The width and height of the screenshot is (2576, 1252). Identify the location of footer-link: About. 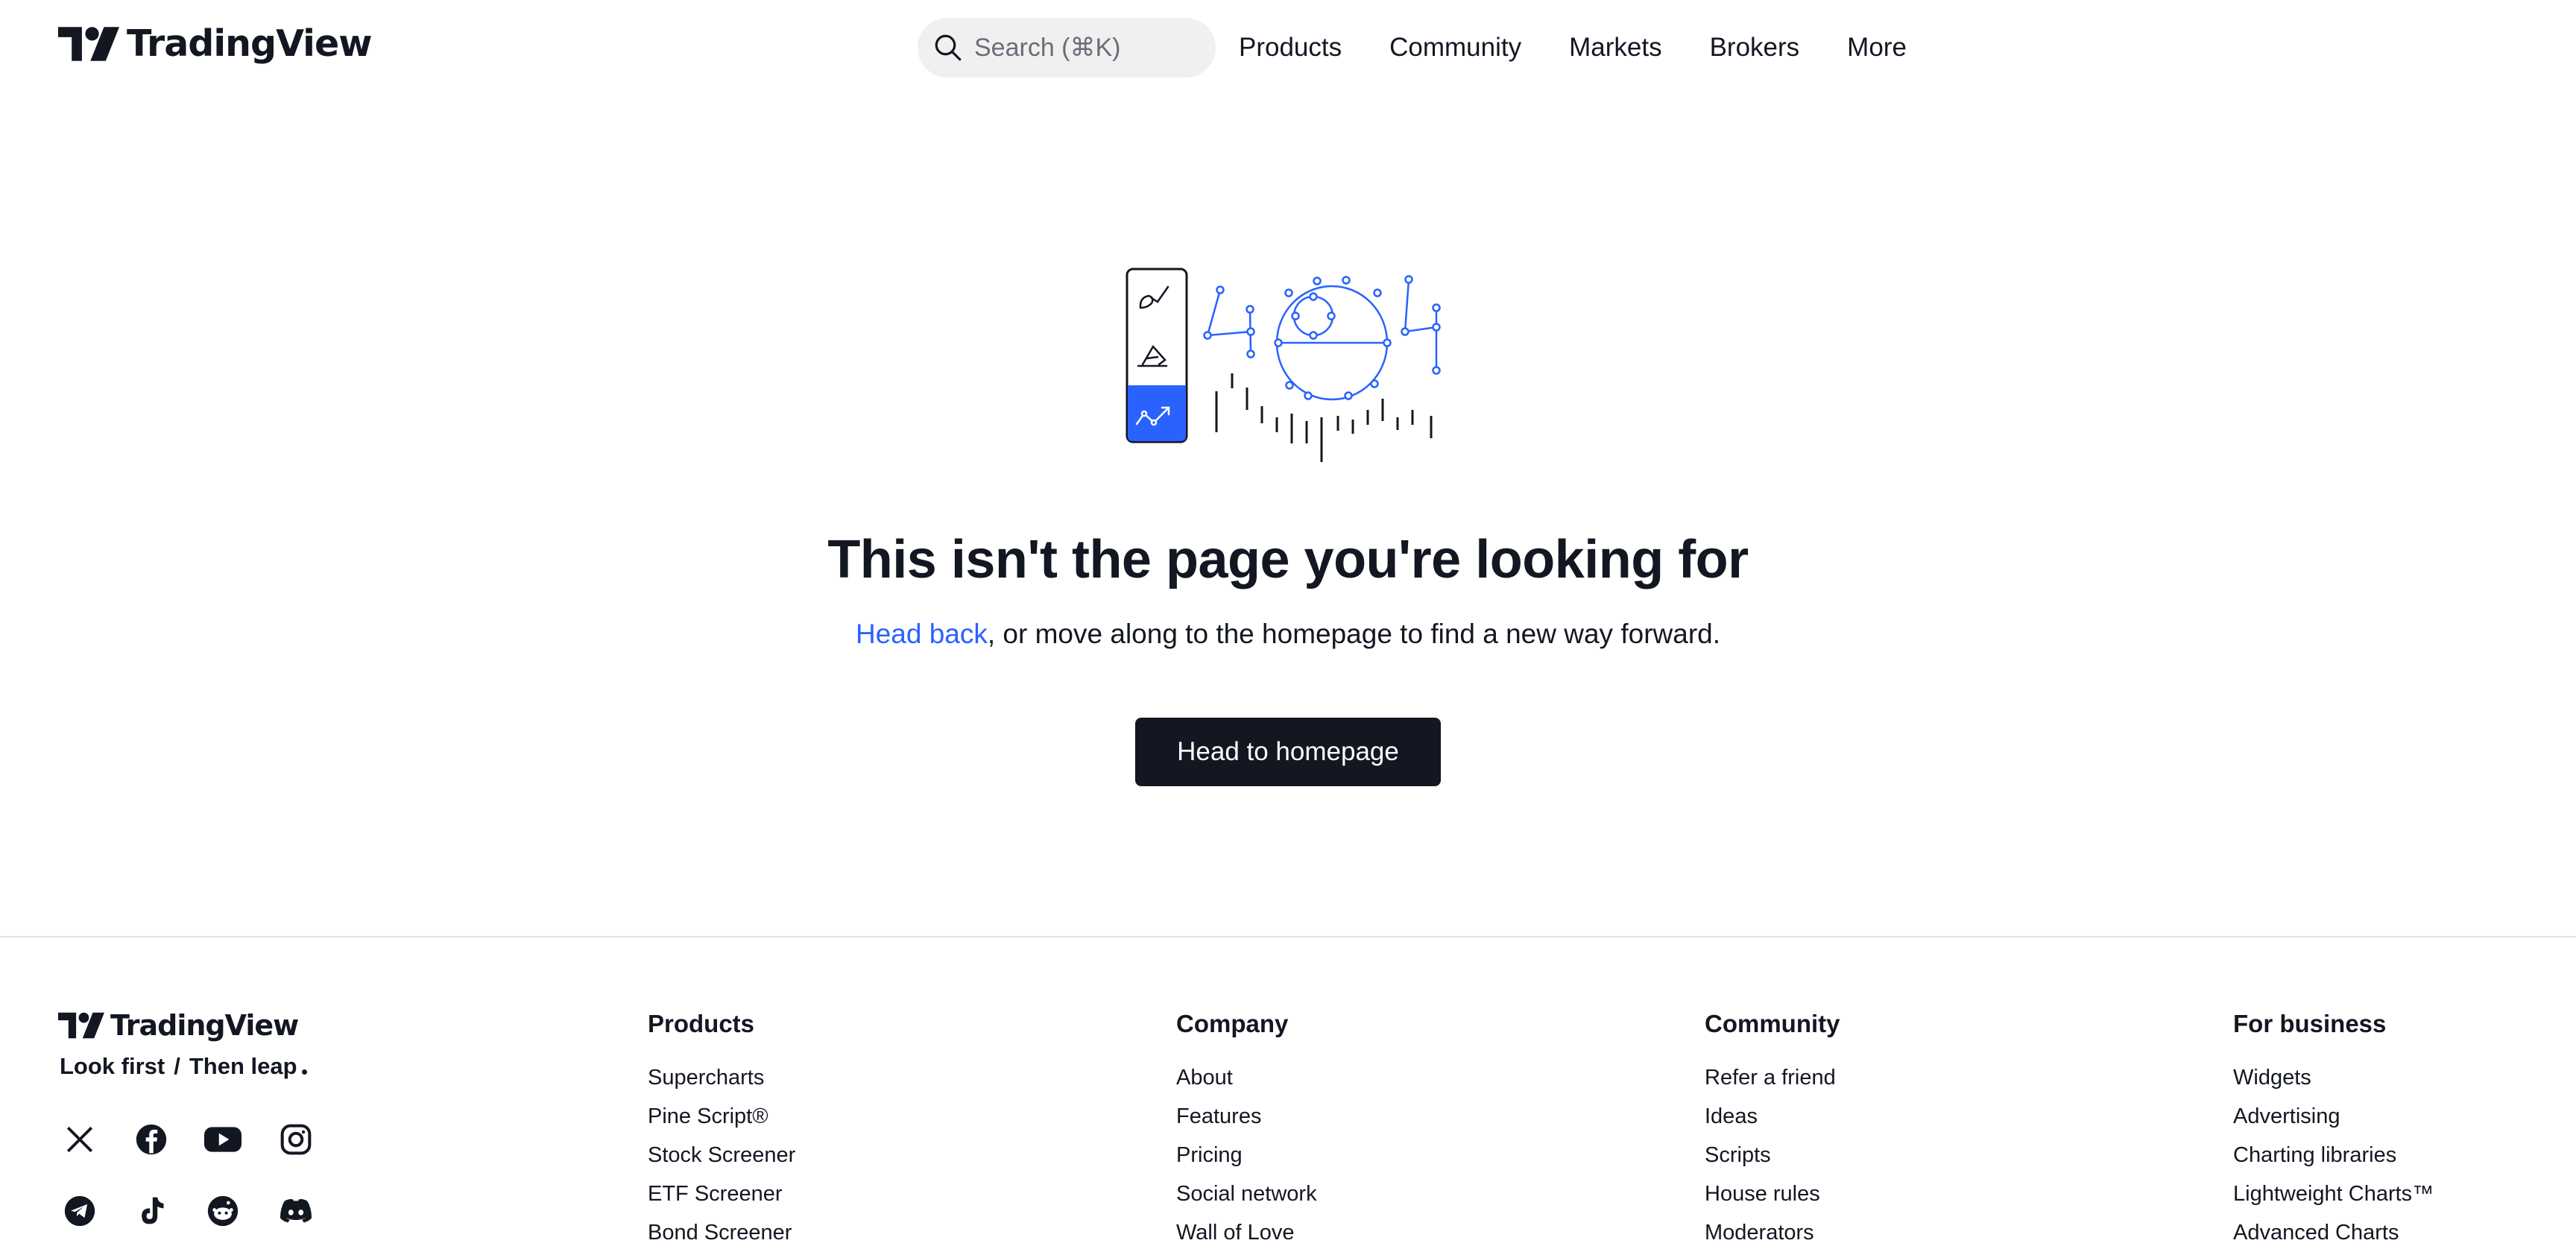
(1246, 1078).